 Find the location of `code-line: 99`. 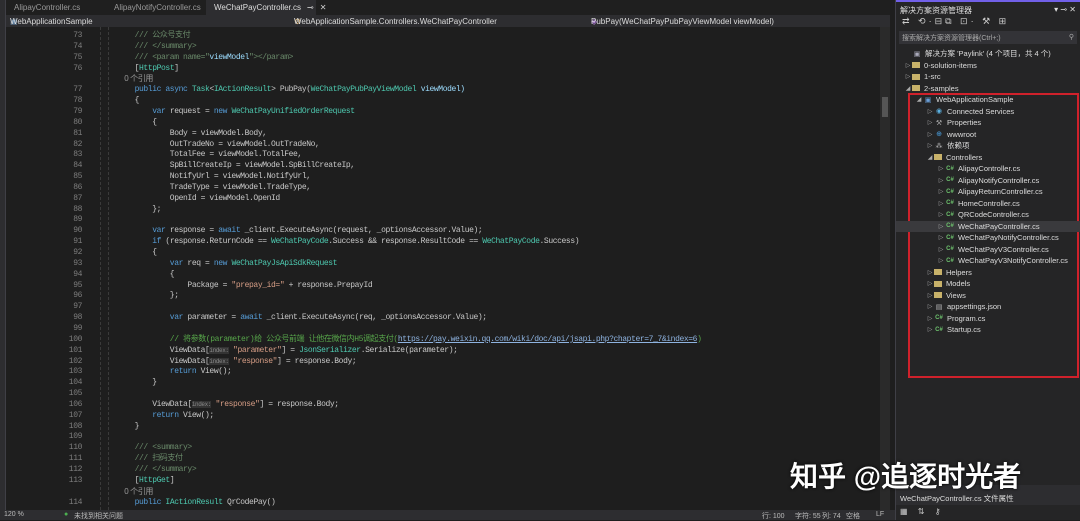

code-line: 99 is located at coordinates (443, 328).